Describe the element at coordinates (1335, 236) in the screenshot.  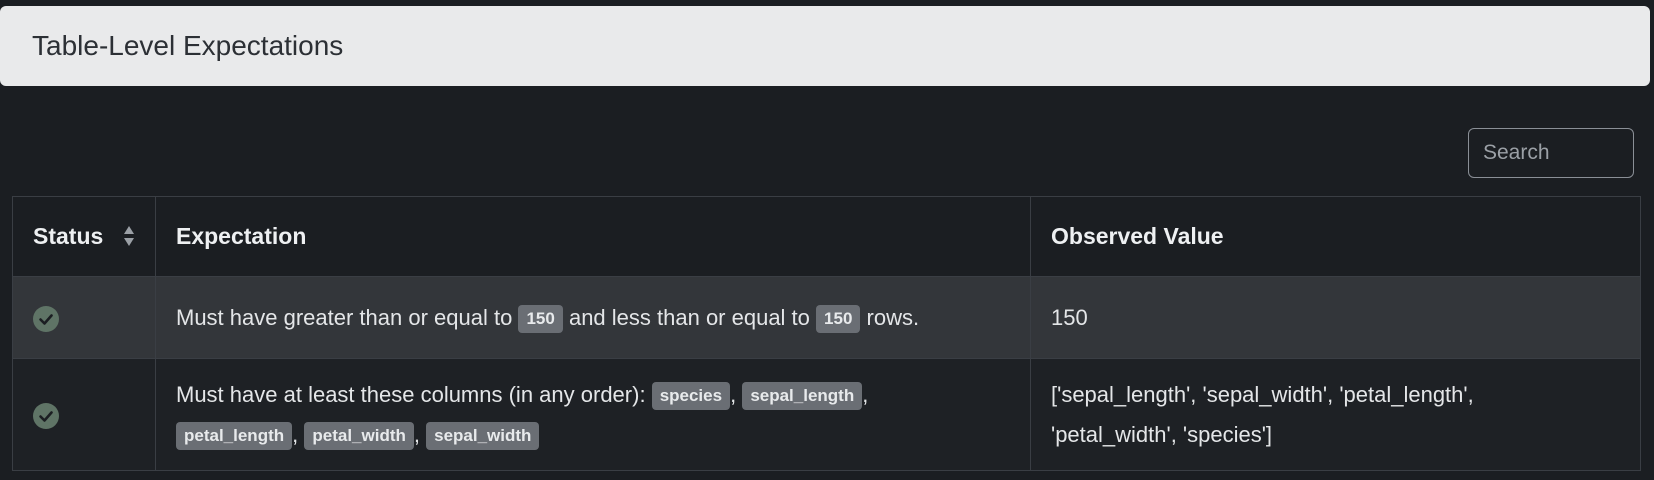
I see `observed-column-header: Observed Value` at that location.